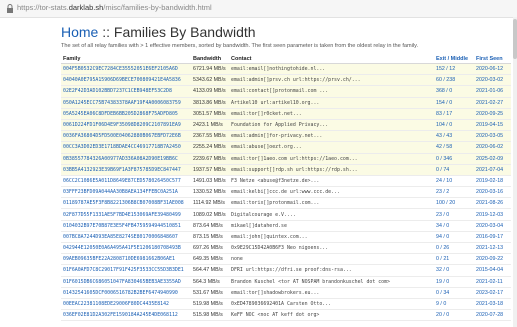 This screenshot has height=327, width=517. Describe the element at coordinates (126, 214) in the screenshot. I see `family-link: 02F877D55F1331AE5F7BD4E153069AFE39480499` at that location.